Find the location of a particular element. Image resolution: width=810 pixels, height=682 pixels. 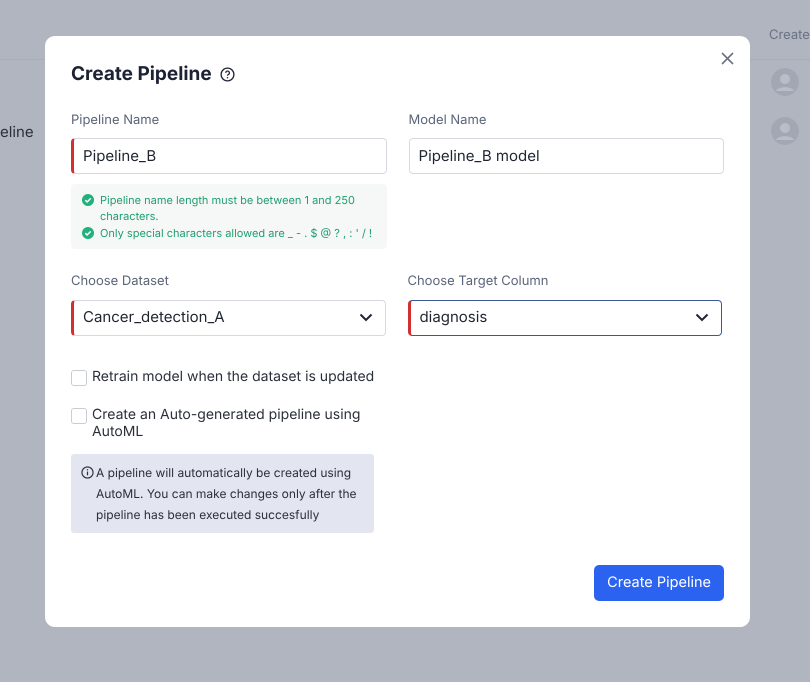

field-label: Choose Target Column is located at coordinates (479, 281).